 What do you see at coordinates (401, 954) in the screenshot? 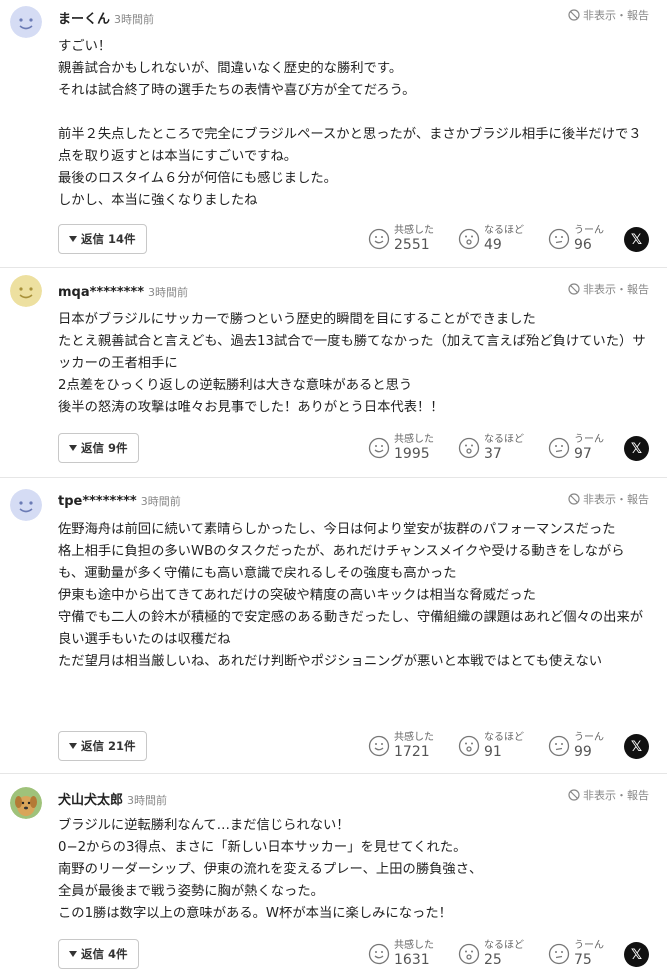
I see `reaction-empathy: 共感した 1631` at bounding box center [401, 954].